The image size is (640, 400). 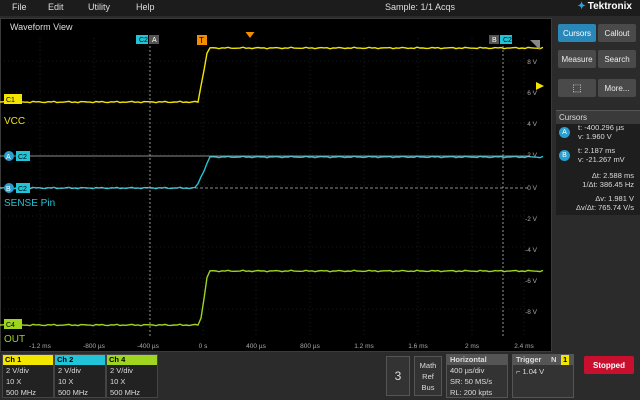 What do you see at coordinates (28, 360) in the screenshot?
I see `channel-1-name: Ch 1` at bounding box center [28, 360].